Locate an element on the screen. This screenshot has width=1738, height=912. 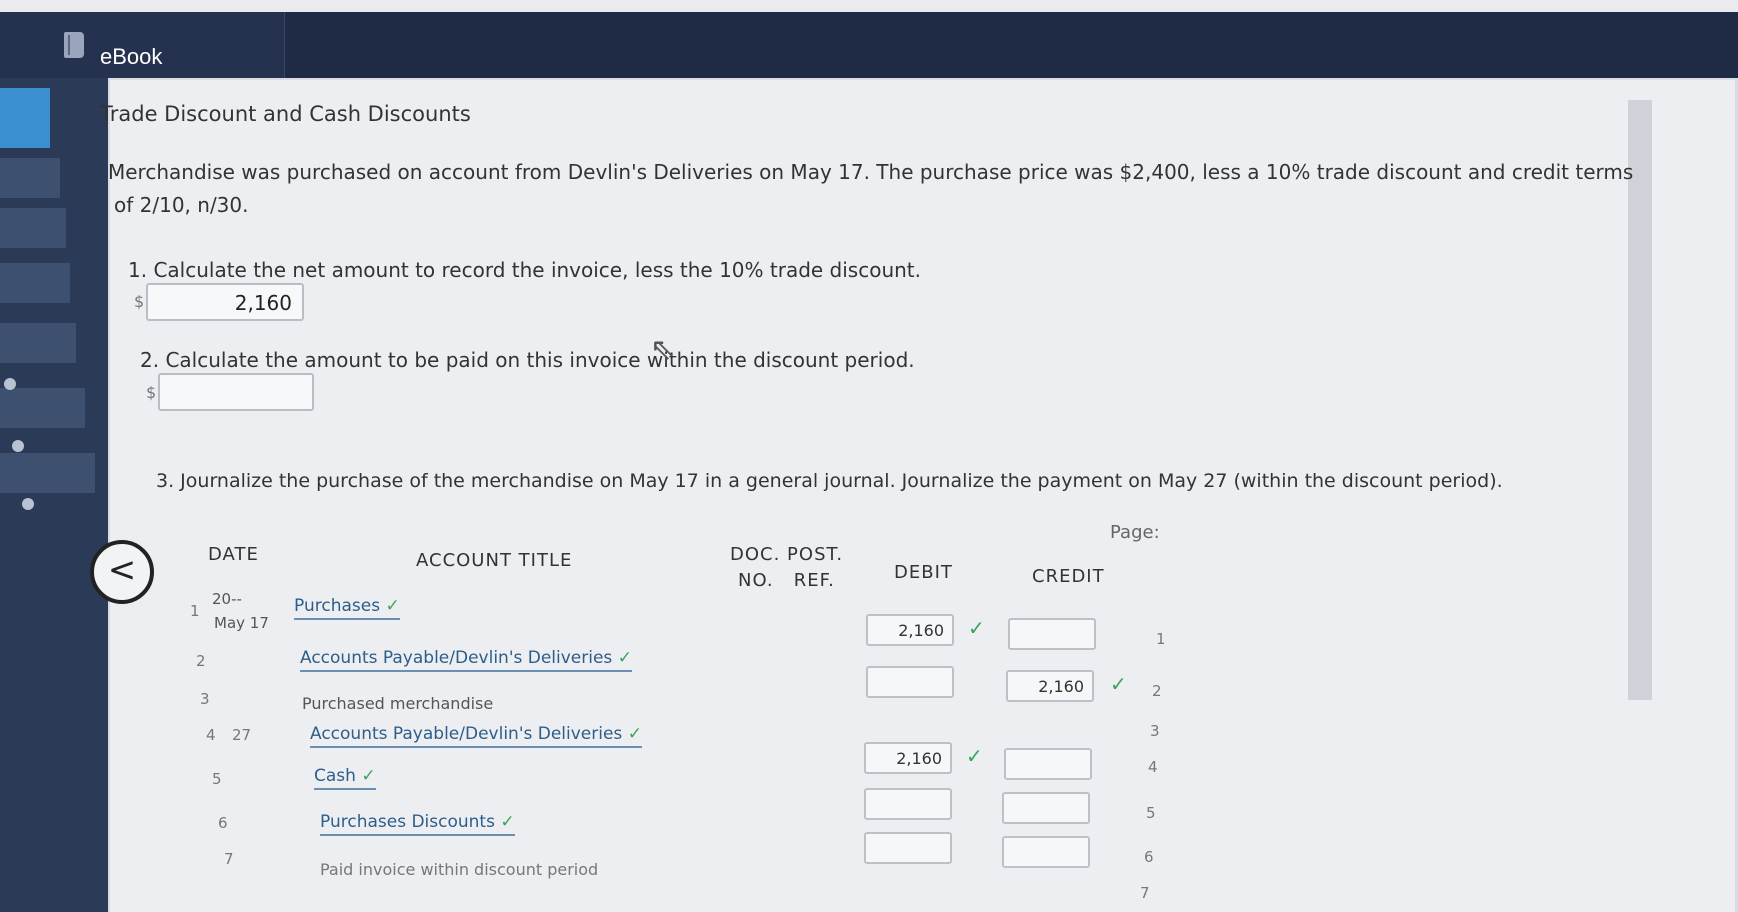
account-title-purchases-discounts: Purchases Discounts ✓ is located at coordinates (417, 824).